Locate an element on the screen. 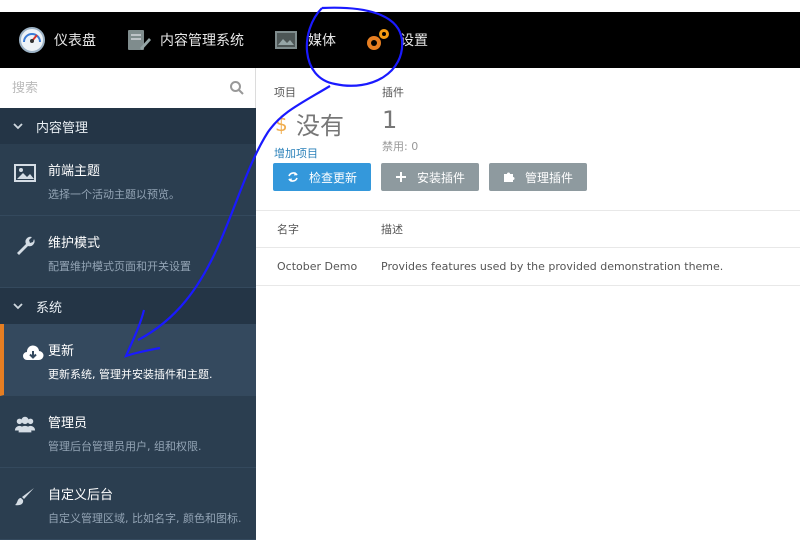  wrench-icon is located at coordinates (25, 245).